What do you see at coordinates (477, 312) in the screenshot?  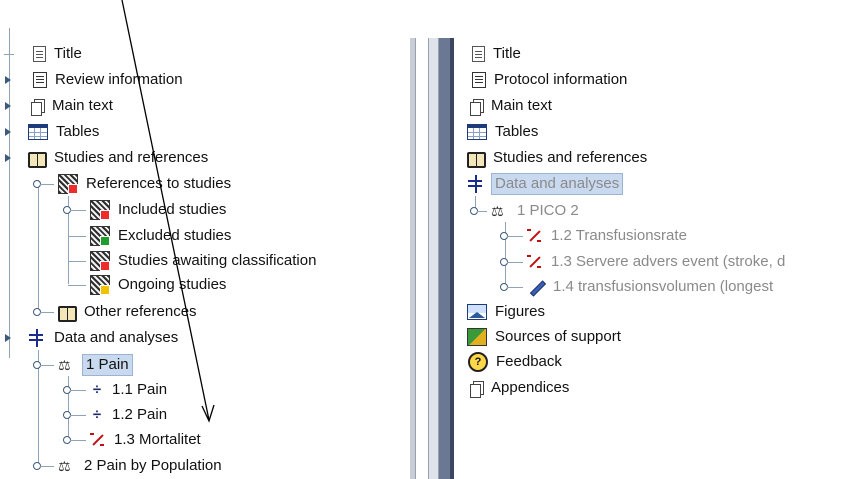 I see `figure-icon` at bounding box center [477, 312].